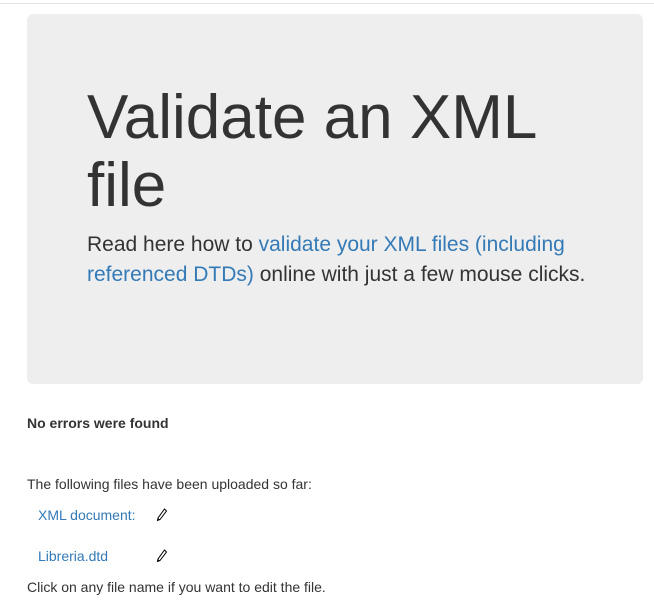 The image size is (654, 604). What do you see at coordinates (327, 3) in the screenshot?
I see `top-divider` at bounding box center [327, 3].